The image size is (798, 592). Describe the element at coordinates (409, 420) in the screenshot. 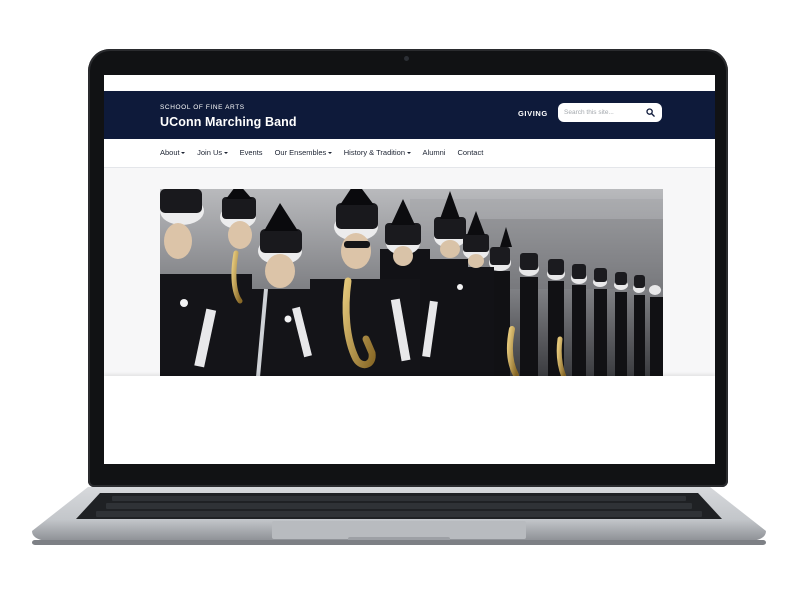

I see `content-area` at that location.